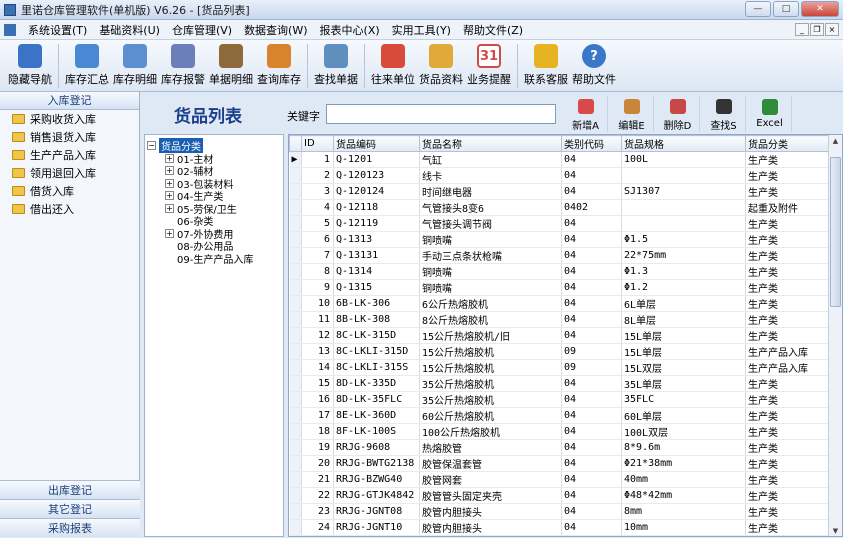 This screenshot has width=843, height=538. What do you see at coordinates (560, 383) in the screenshot?
I see `table-row: 15 8D-LK-335D 35公斤热熔胶机 04 35L单层 生产类` at bounding box center [560, 383].